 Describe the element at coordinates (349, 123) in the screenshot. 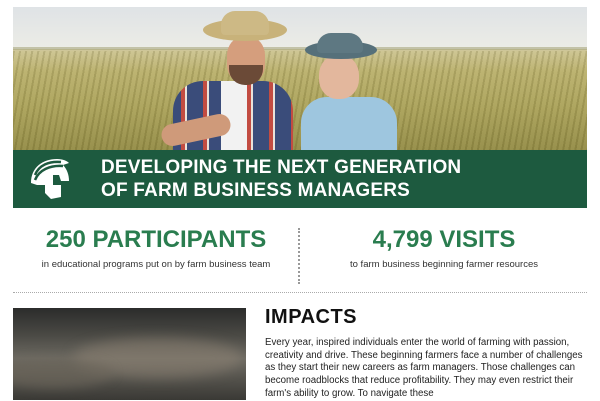

I see `hero-son-shirt` at that location.